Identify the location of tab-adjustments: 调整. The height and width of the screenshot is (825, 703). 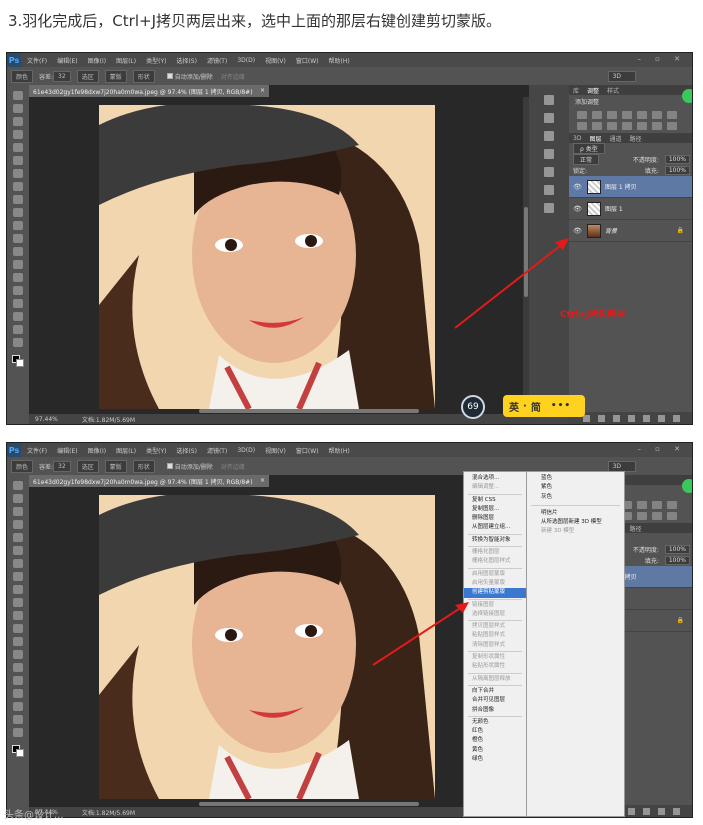
(593, 90).